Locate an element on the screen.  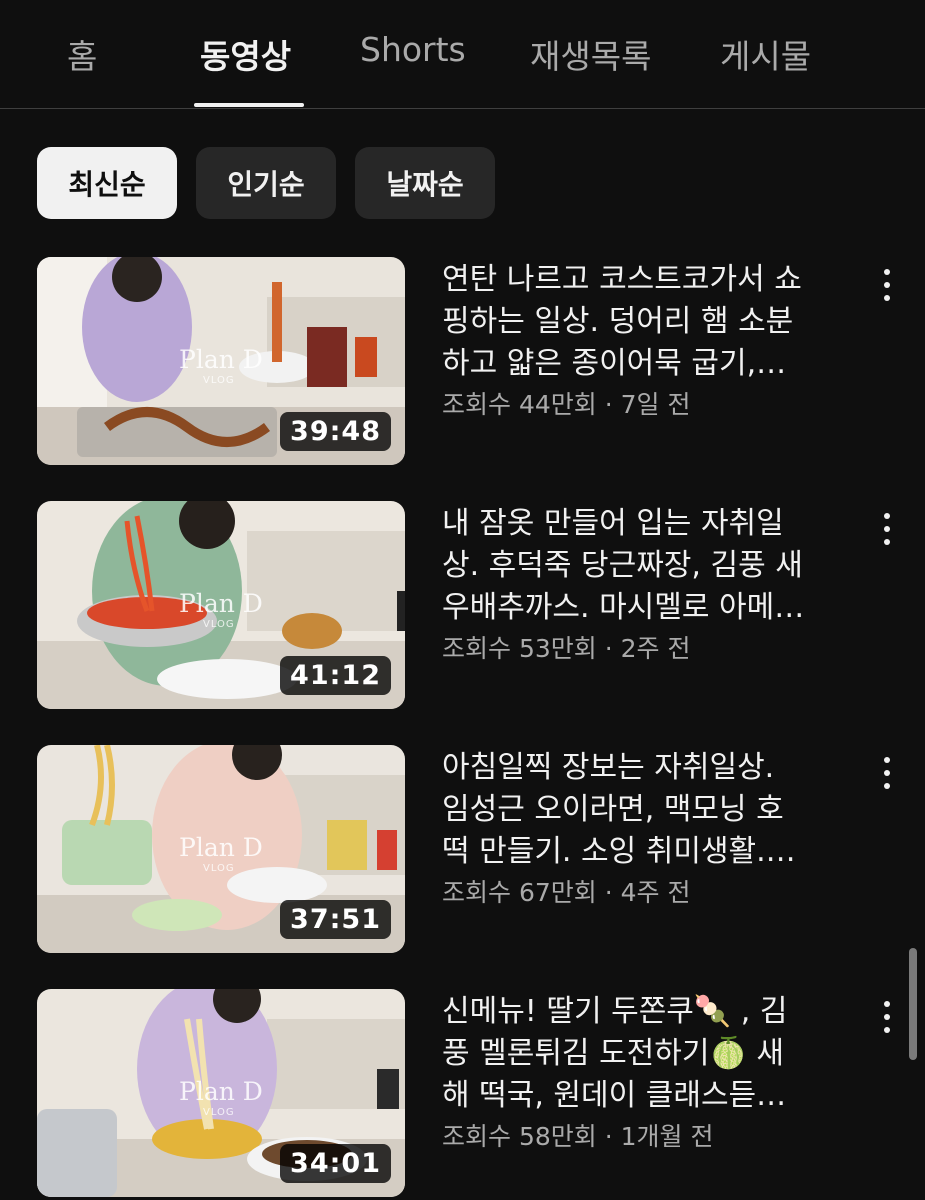
video-title-line: 상. 후덕죽 당근짜장, 김풍 새 is located at coordinates (622, 565).